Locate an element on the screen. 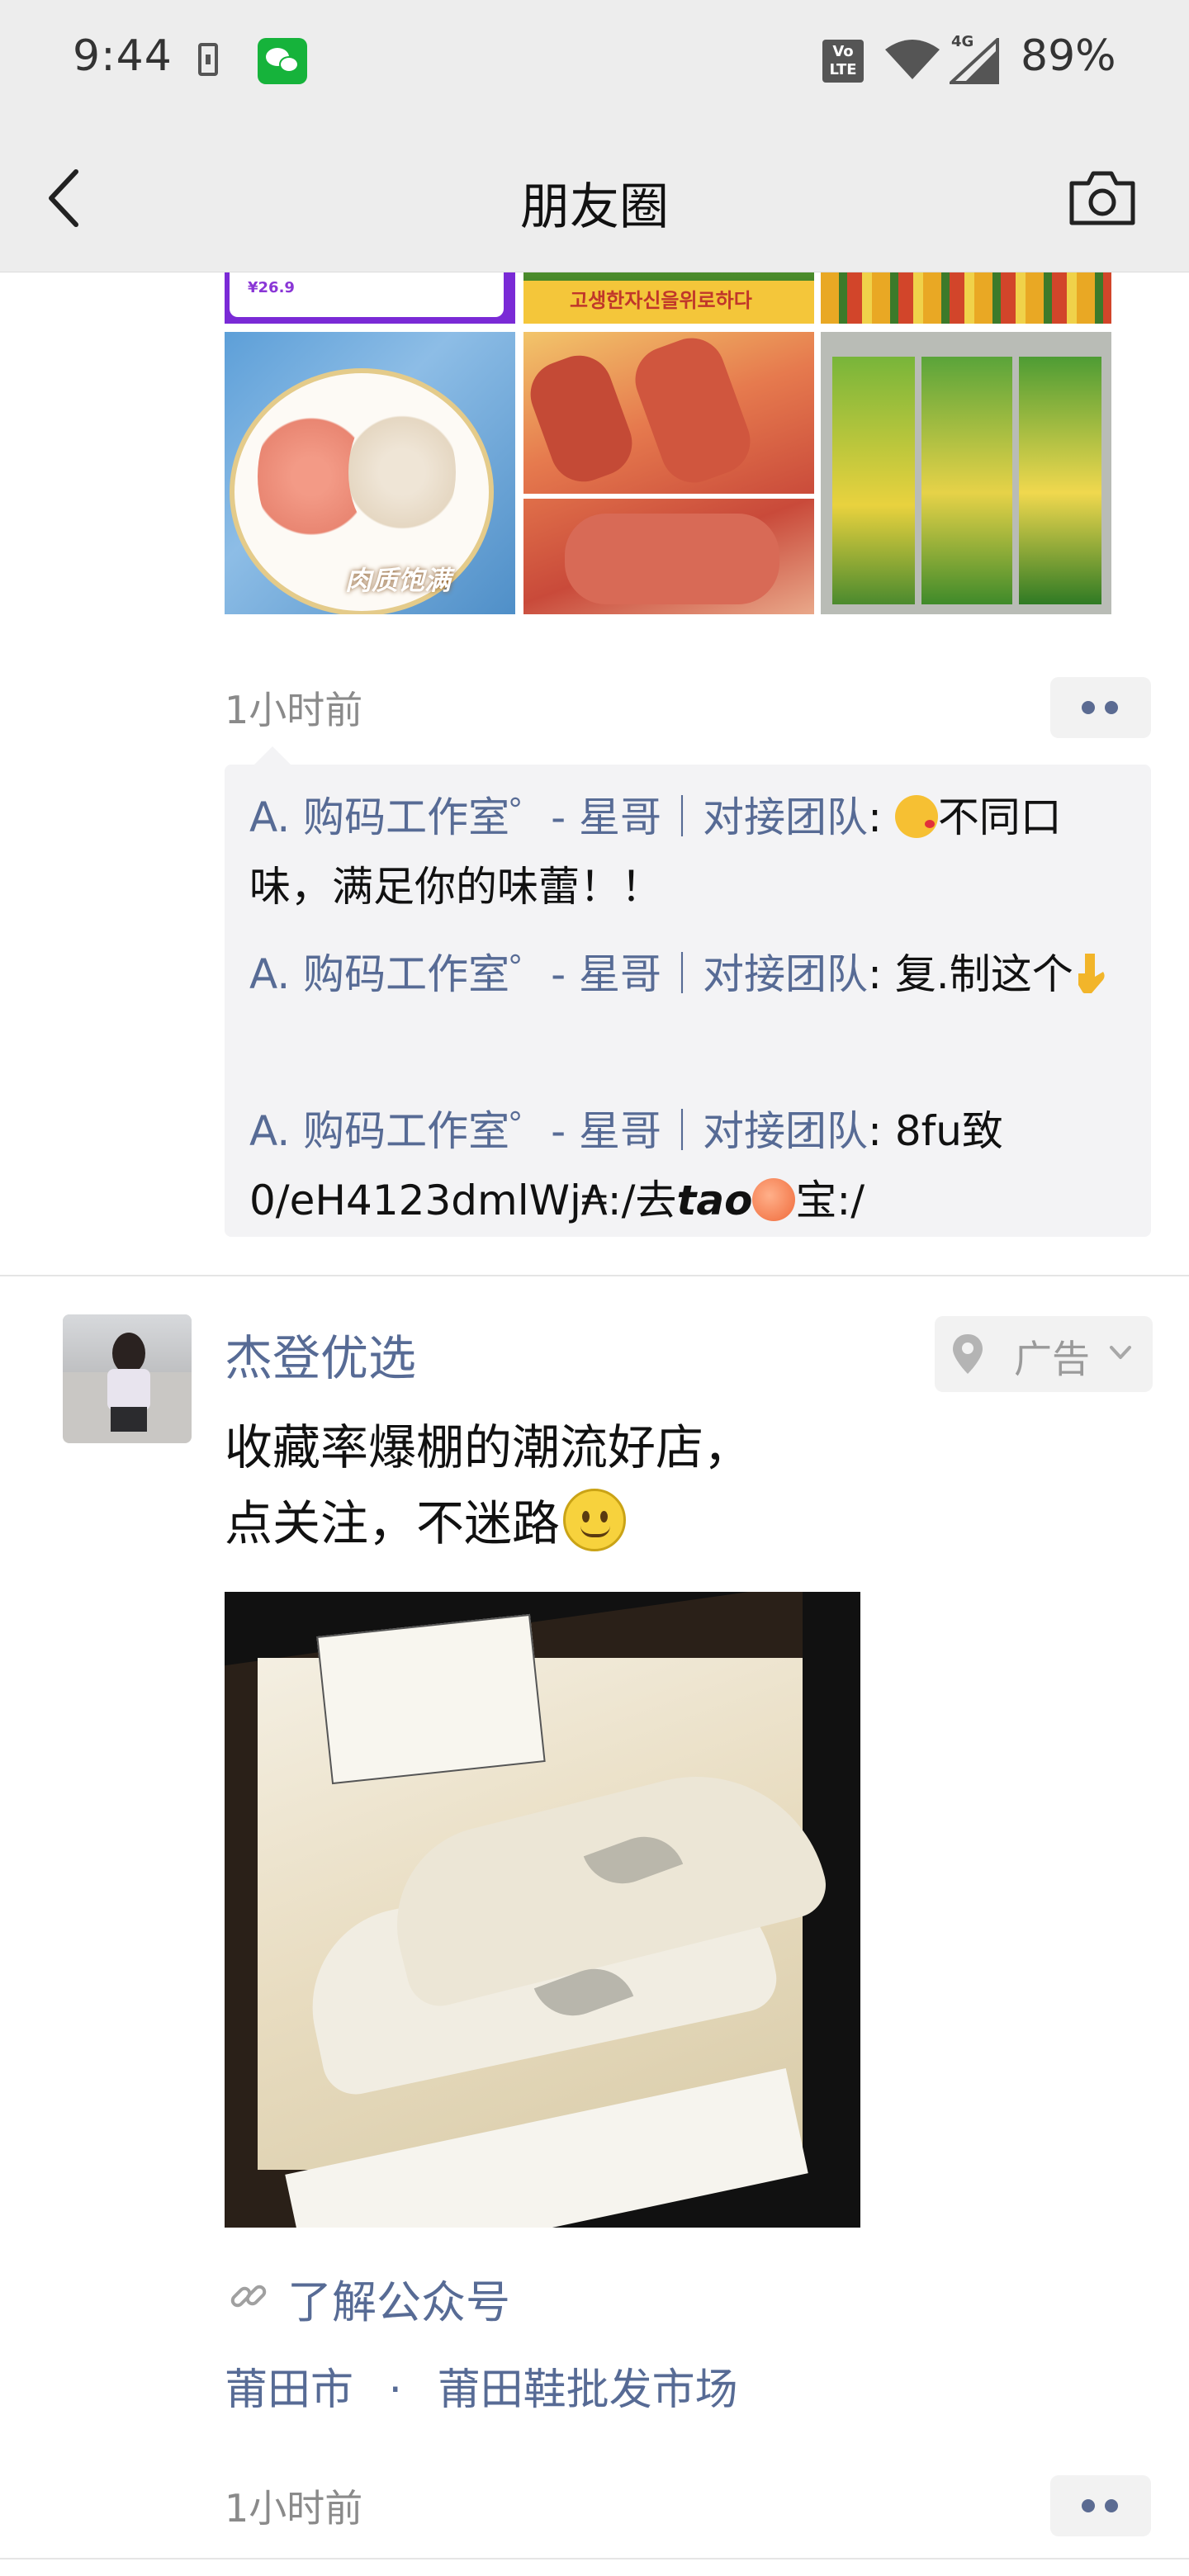 The height and width of the screenshot is (2576, 1189). location-place: 莆田鞋批发市场 is located at coordinates (588, 2390).